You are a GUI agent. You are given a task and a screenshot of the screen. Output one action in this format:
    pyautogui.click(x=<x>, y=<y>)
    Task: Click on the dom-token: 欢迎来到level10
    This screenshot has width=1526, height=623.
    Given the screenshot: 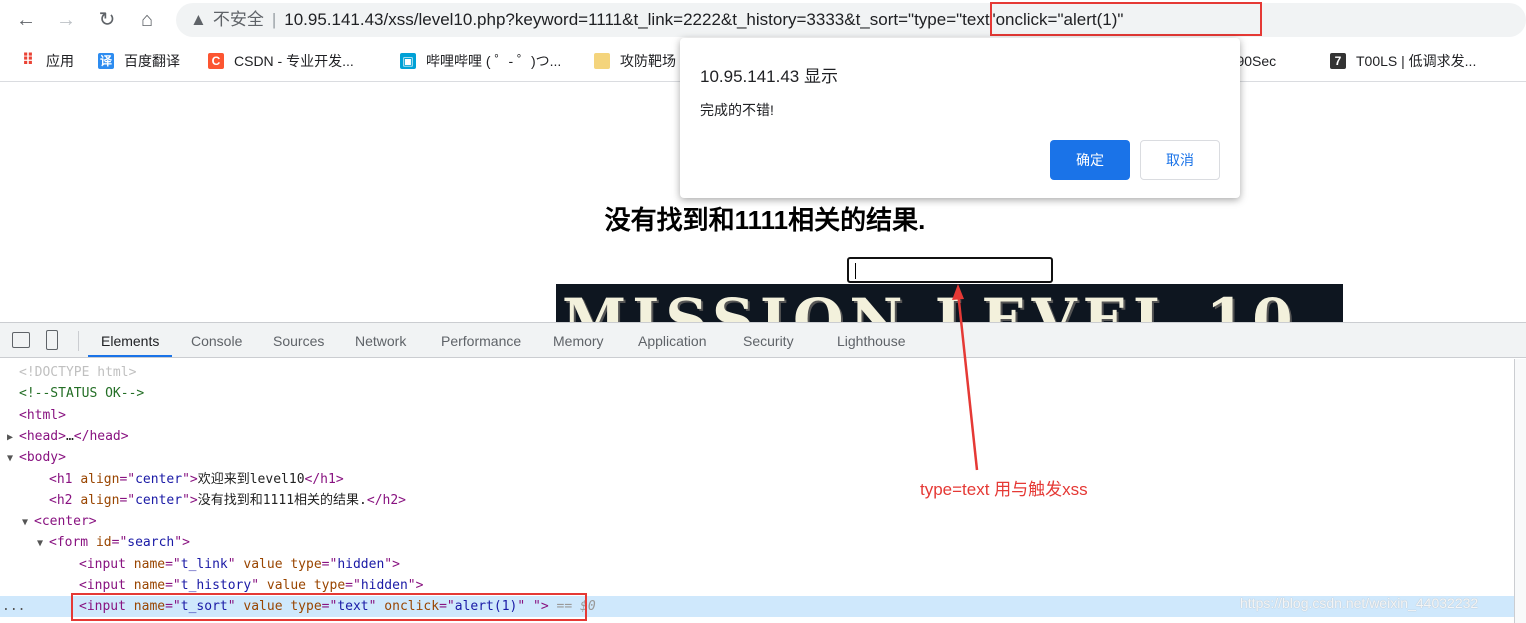 What is the action you would take?
    pyautogui.click(x=251, y=479)
    